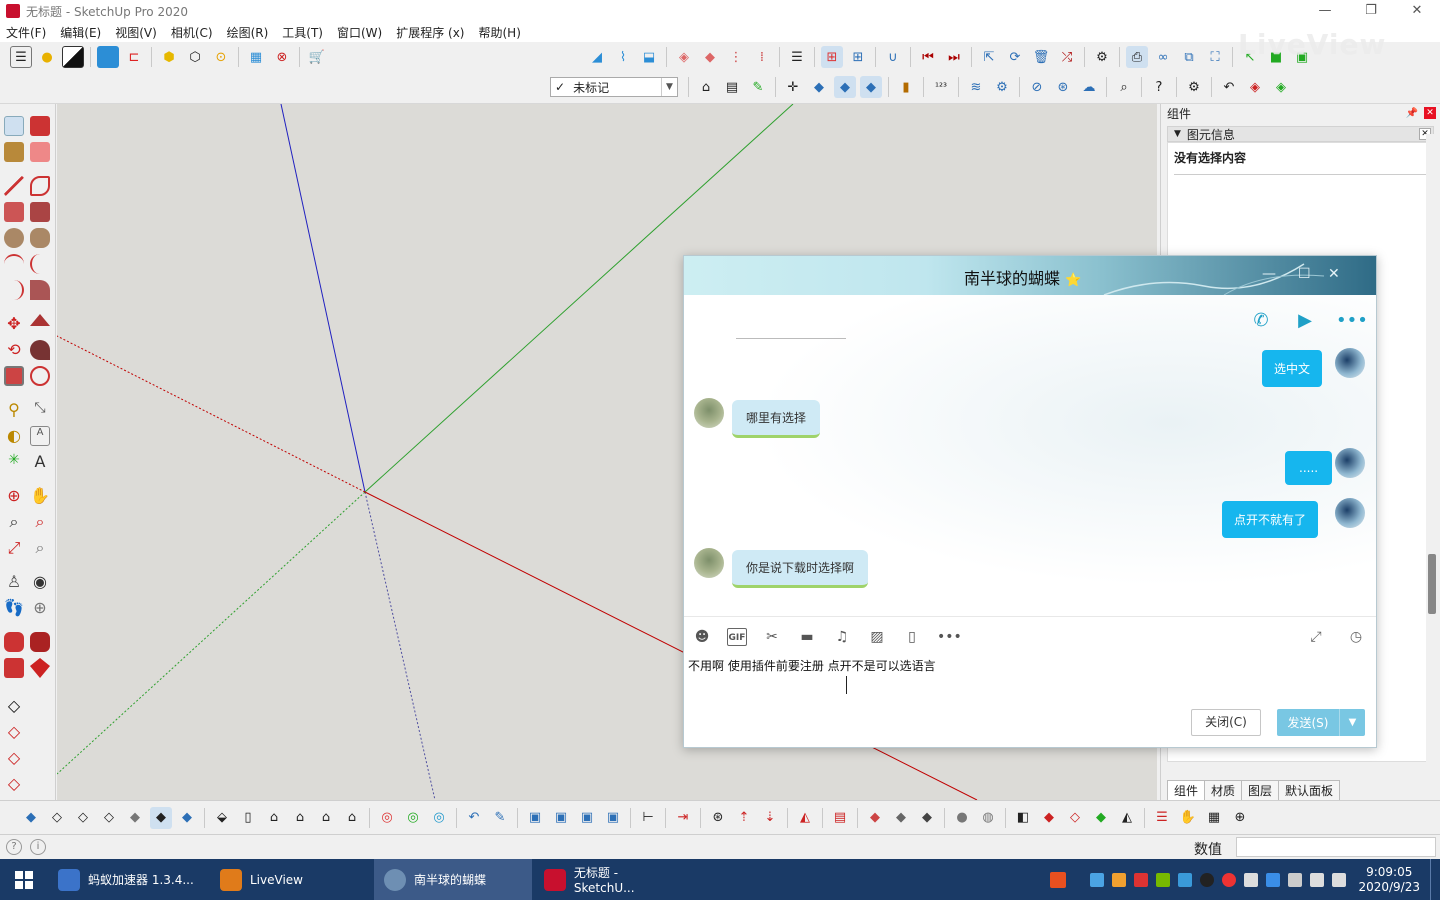 The height and width of the screenshot is (900, 1440). What do you see at coordinates (248, 818) in the screenshot?
I see `view-top-icon: ▯` at bounding box center [248, 818].